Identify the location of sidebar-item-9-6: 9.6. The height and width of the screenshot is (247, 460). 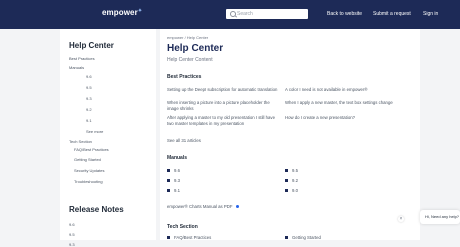
(89, 76).